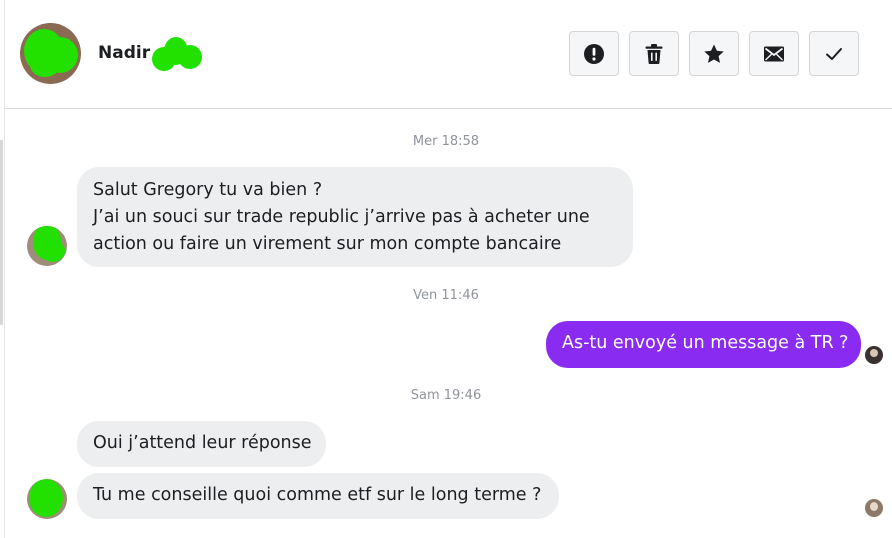  I want to click on message-text: As-tu envoyé un message à TR ?, so click(705, 343).